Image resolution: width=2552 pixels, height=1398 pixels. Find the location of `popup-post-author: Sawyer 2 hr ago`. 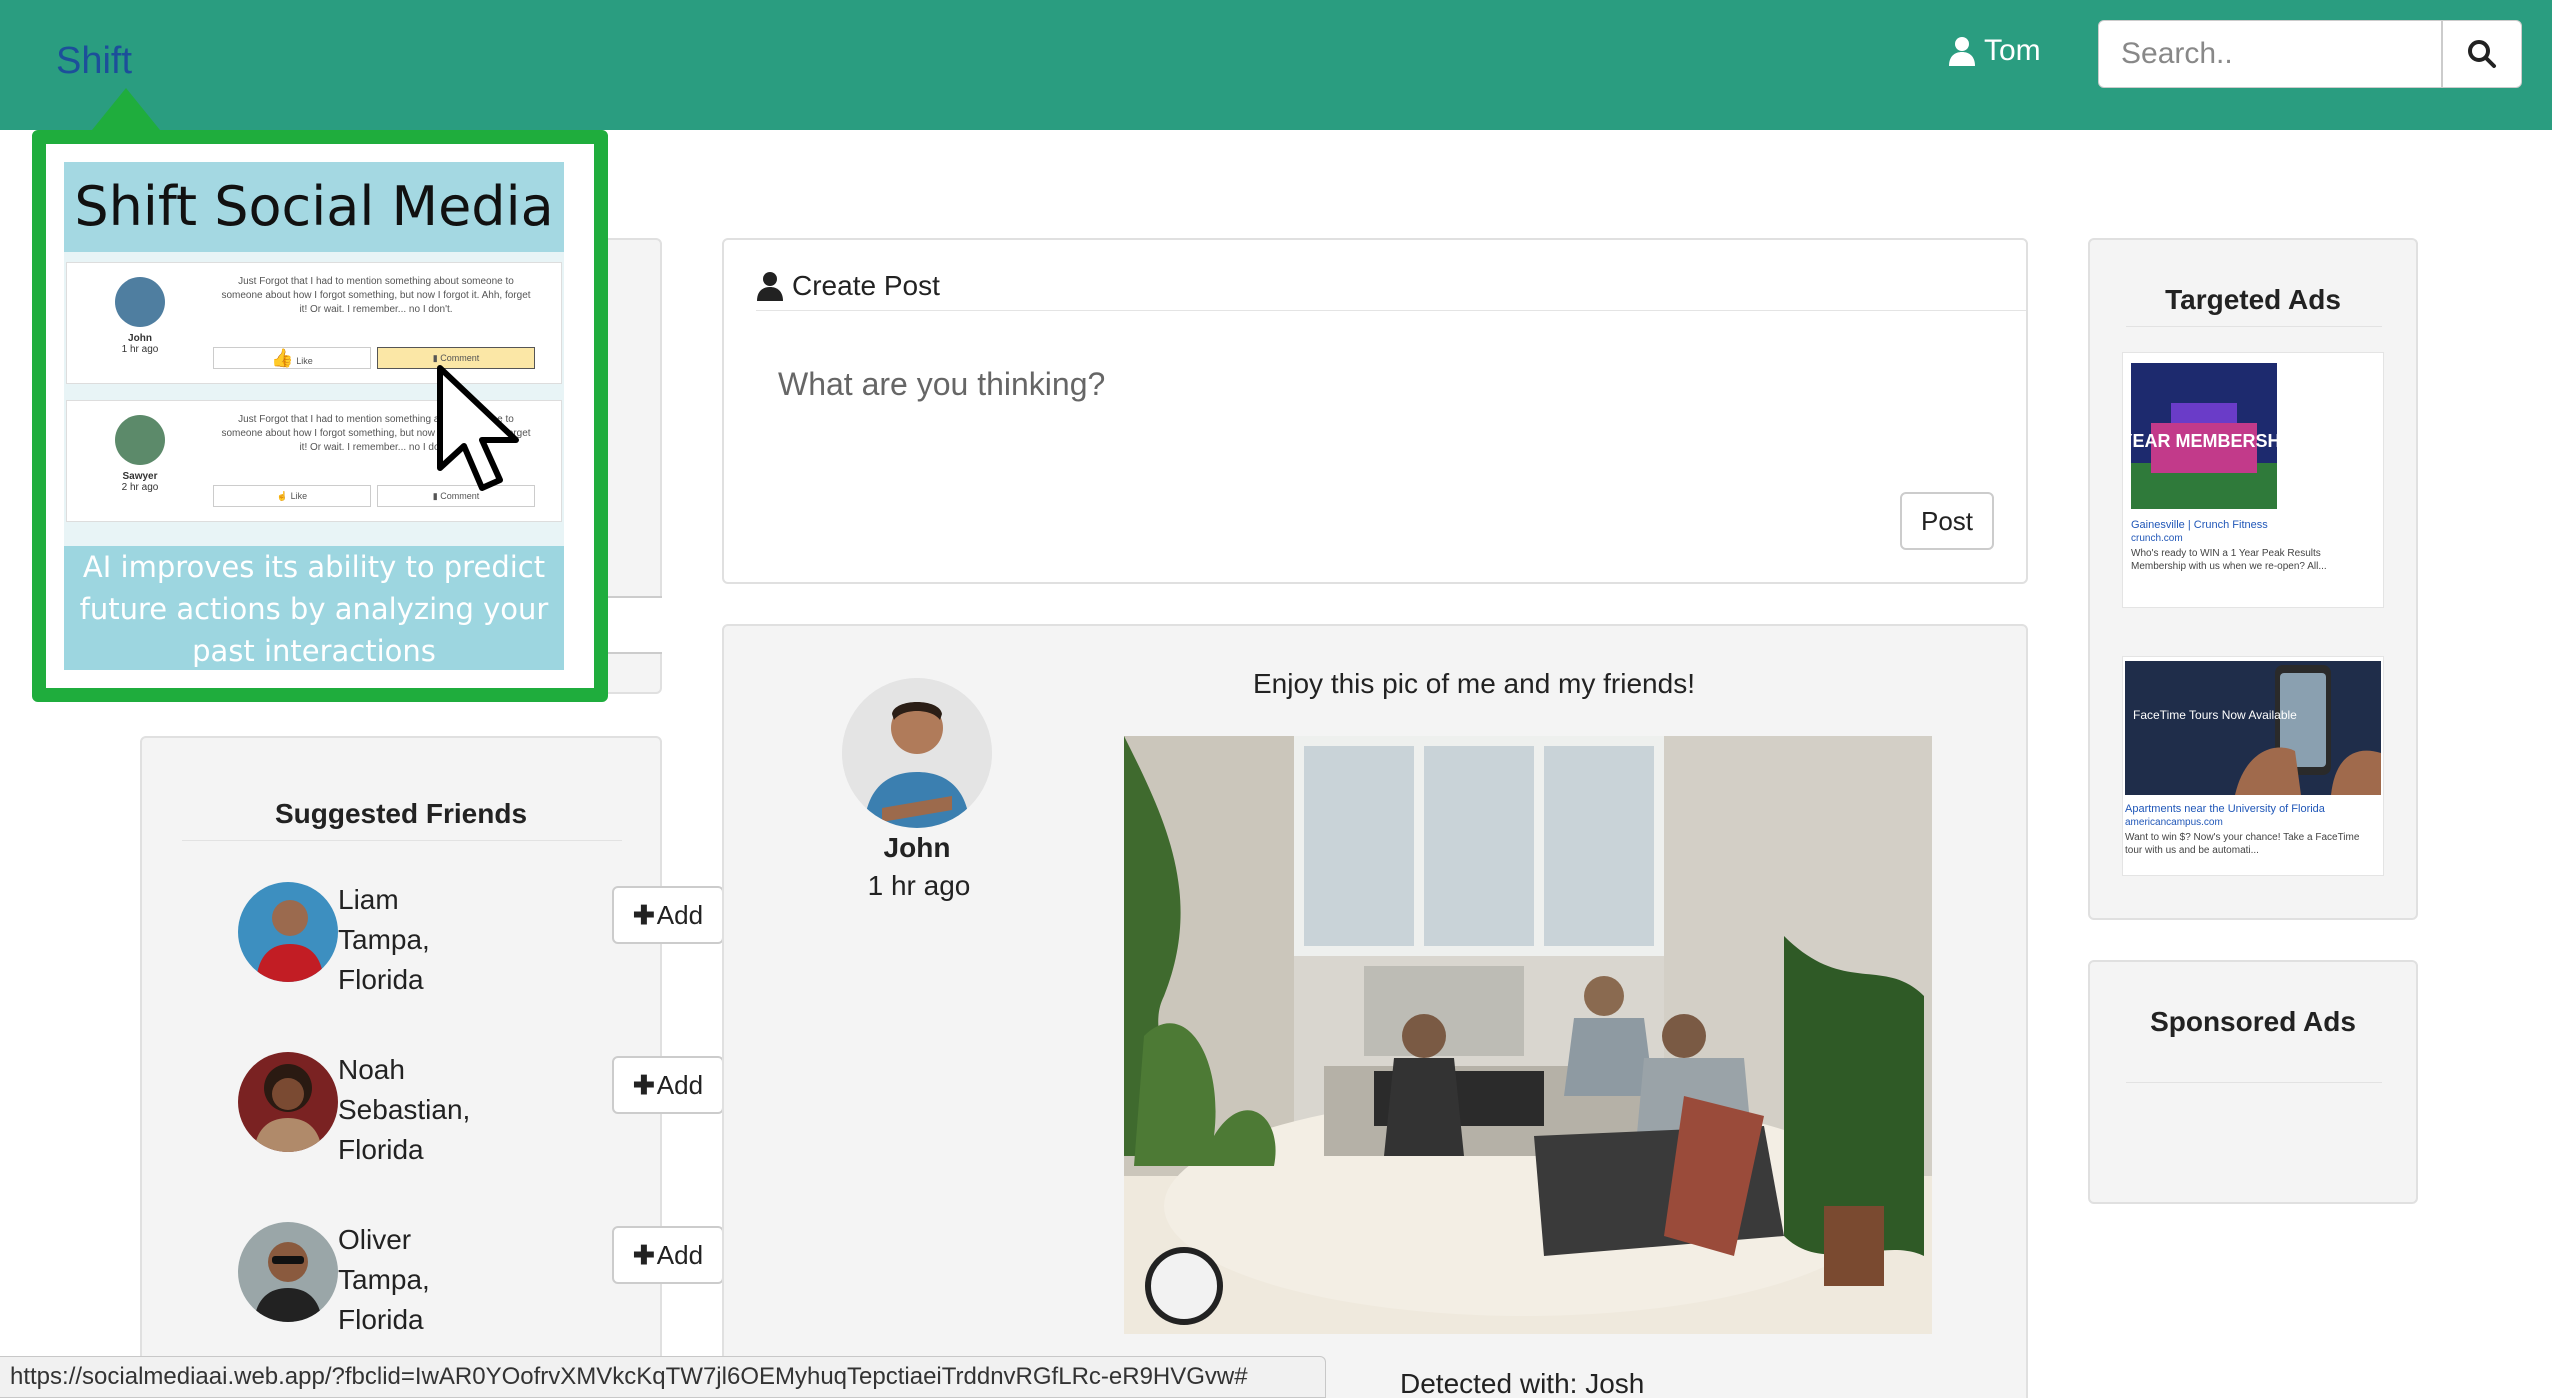

popup-post-author: Sawyer 2 hr ago is located at coordinates (140, 482).